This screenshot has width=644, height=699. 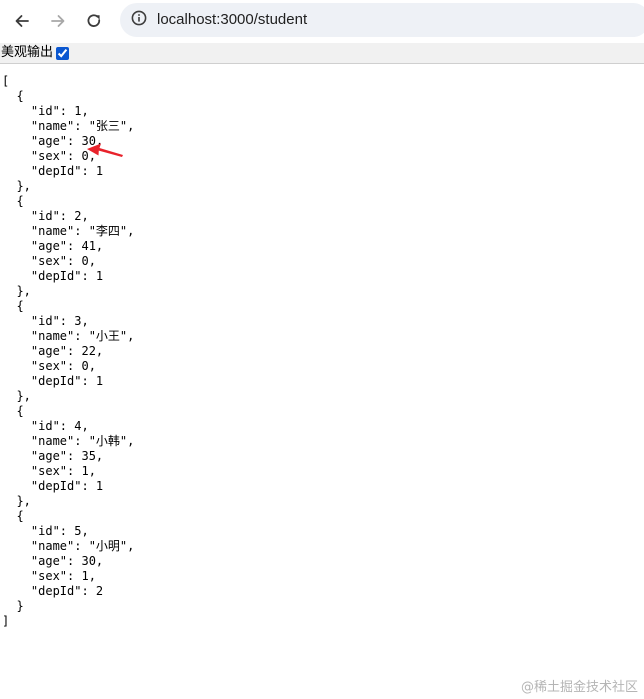 What do you see at coordinates (27, 52) in the screenshot?
I see `pretty-print-text: 美观输出` at bounding box center [27, 52].